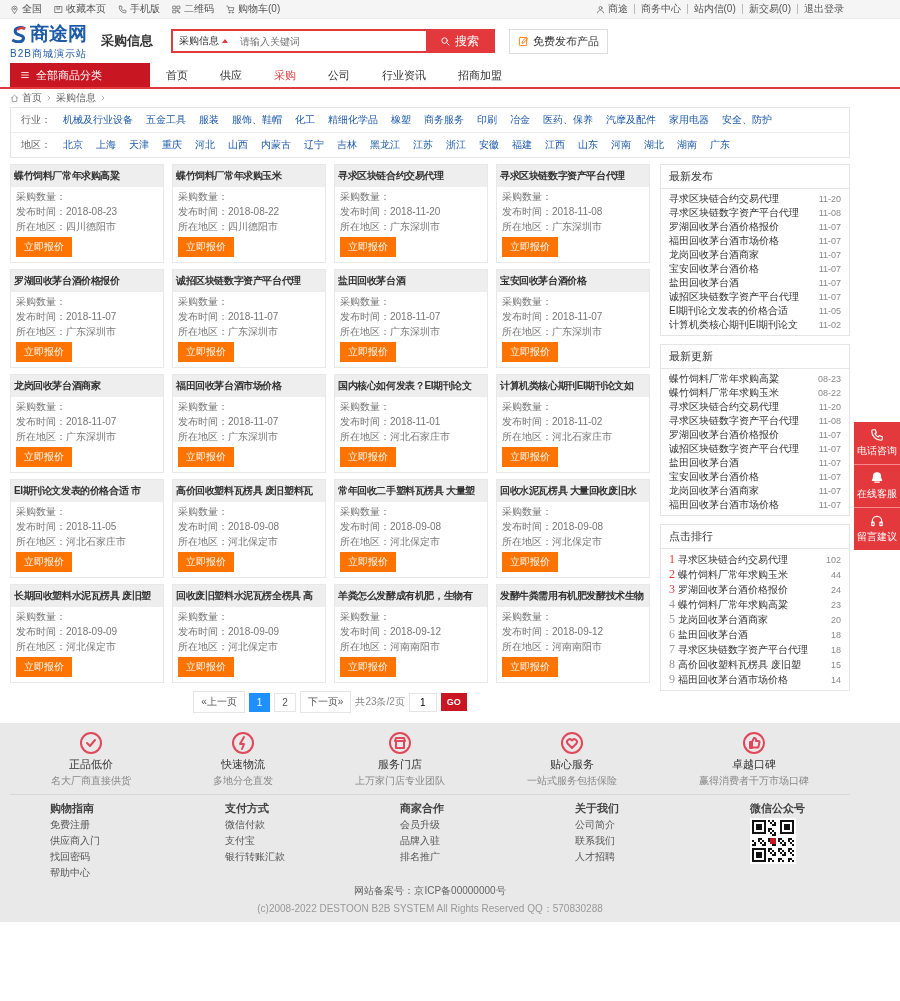 The height and width of the screenshot is (1001, 900). Describe the element at coordinates (249, 281) in the screenshot. I see `card-title: 诚招区块链数字资产平台代理` at that location.